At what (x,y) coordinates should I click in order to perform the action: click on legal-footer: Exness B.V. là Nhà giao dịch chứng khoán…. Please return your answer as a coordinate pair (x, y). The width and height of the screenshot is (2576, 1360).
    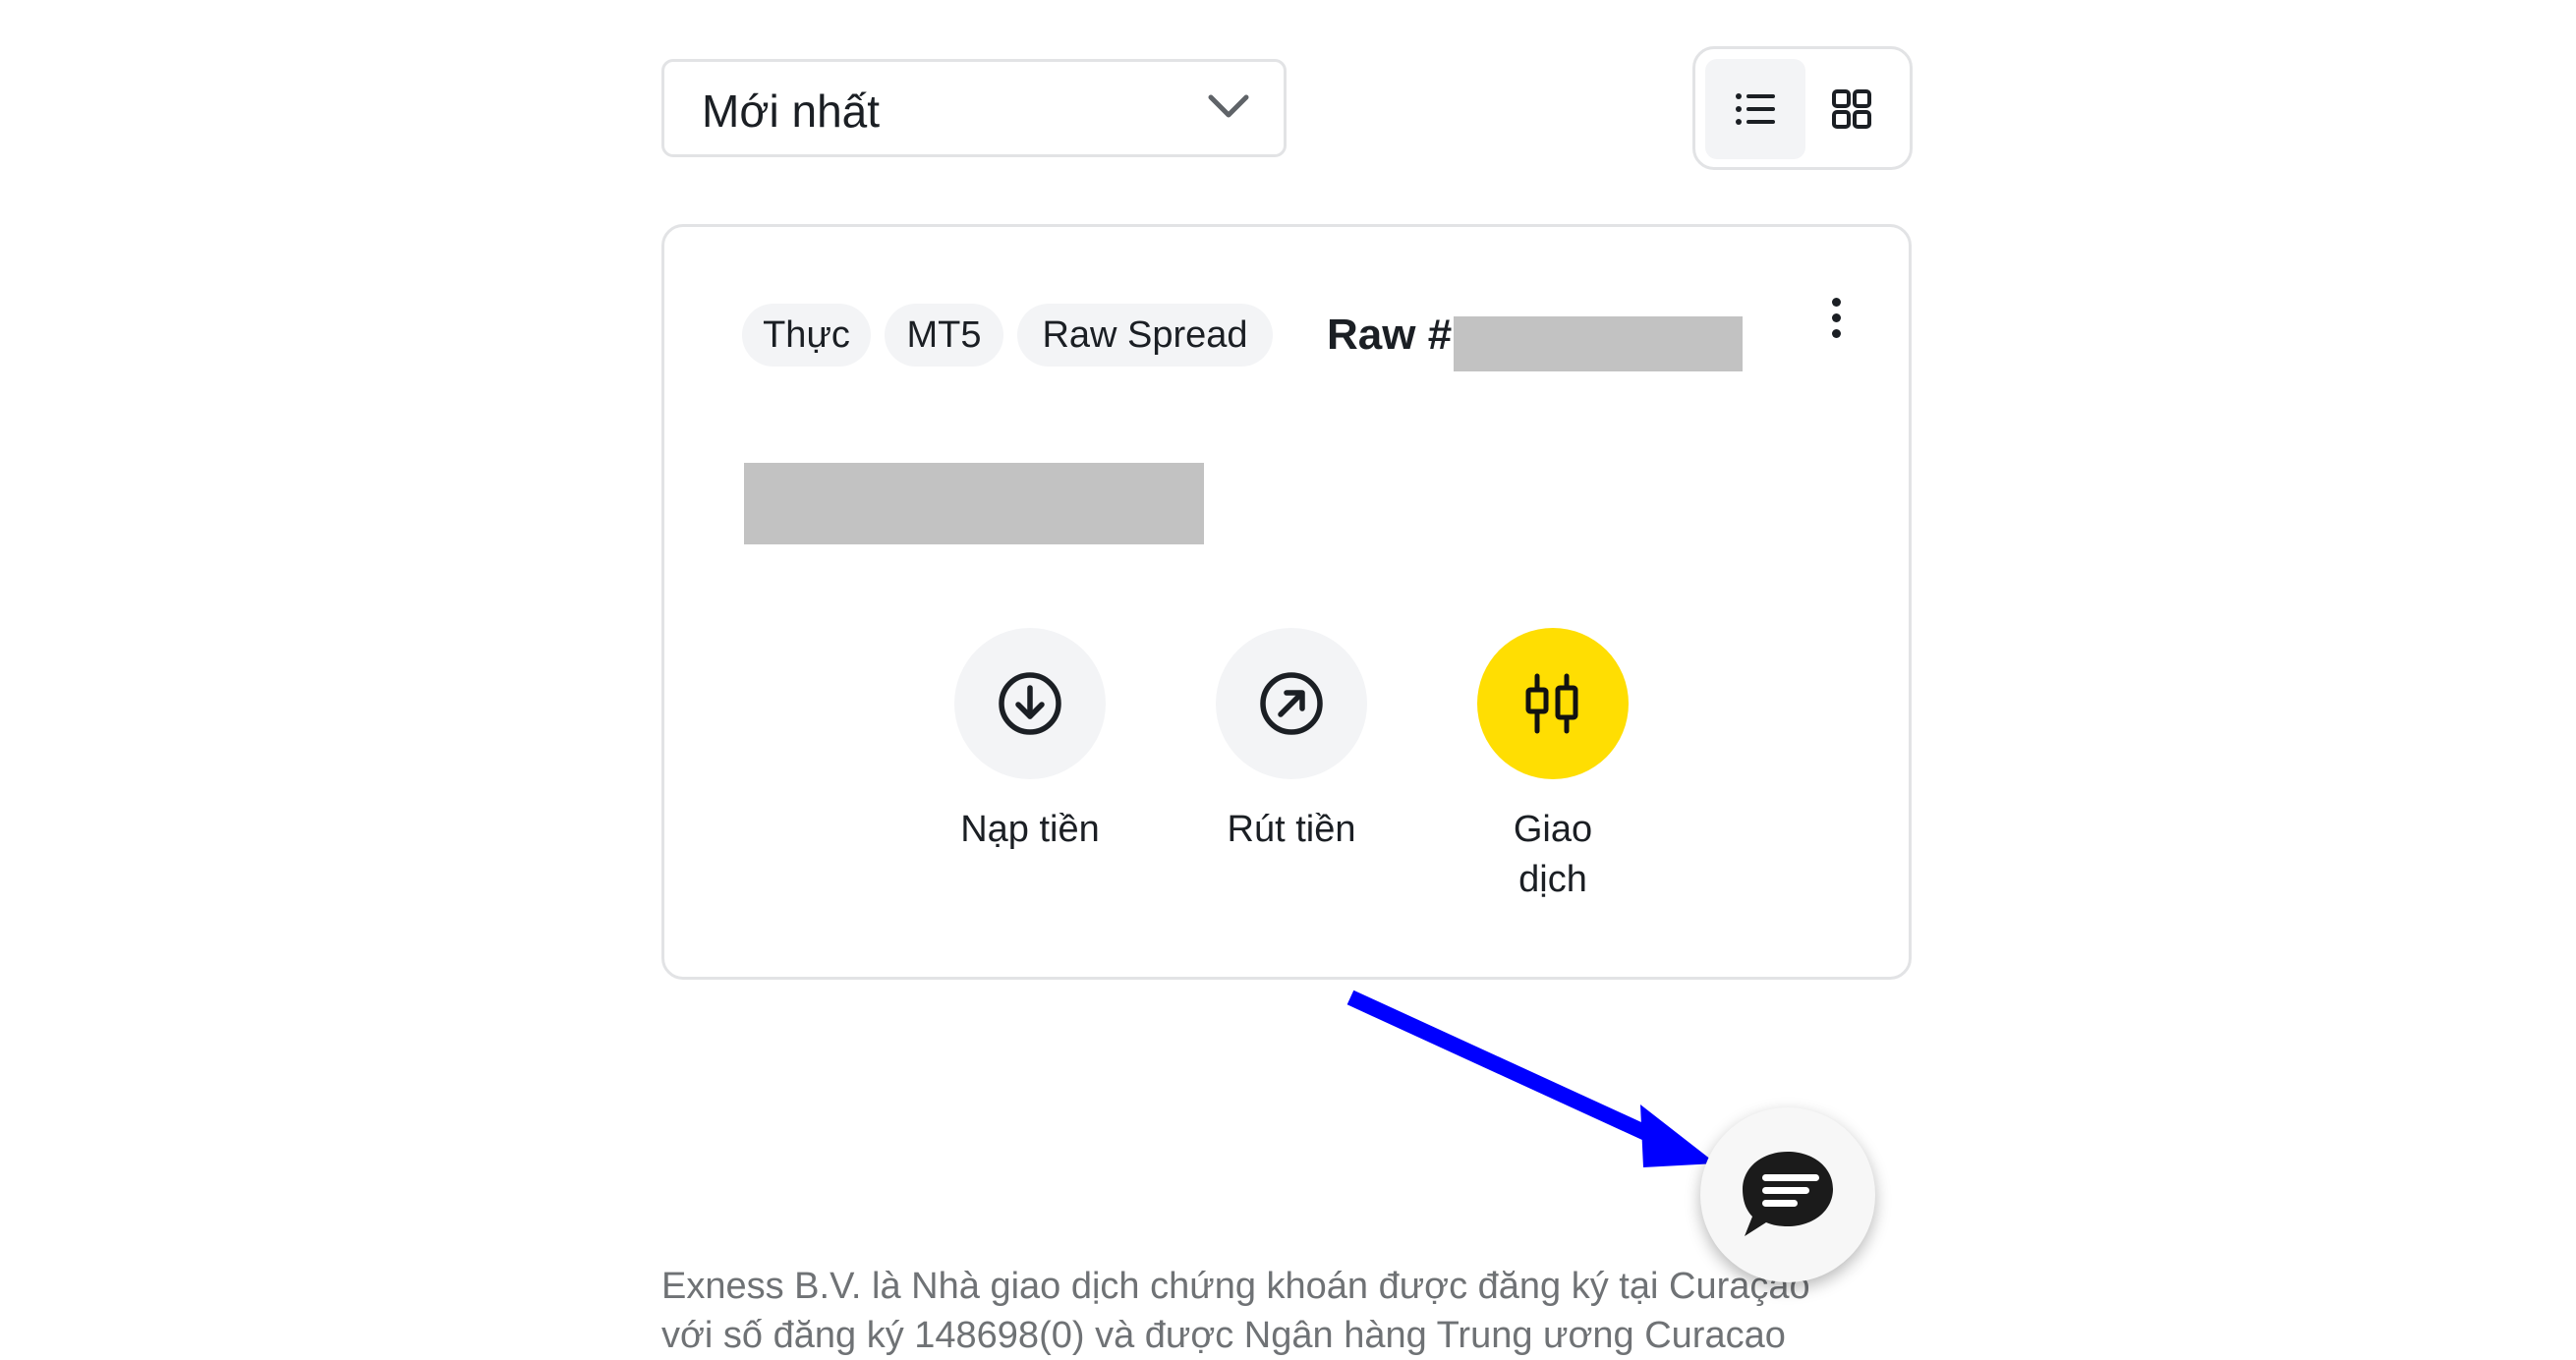
    Looking at the image, I should click on (1300, 1311).